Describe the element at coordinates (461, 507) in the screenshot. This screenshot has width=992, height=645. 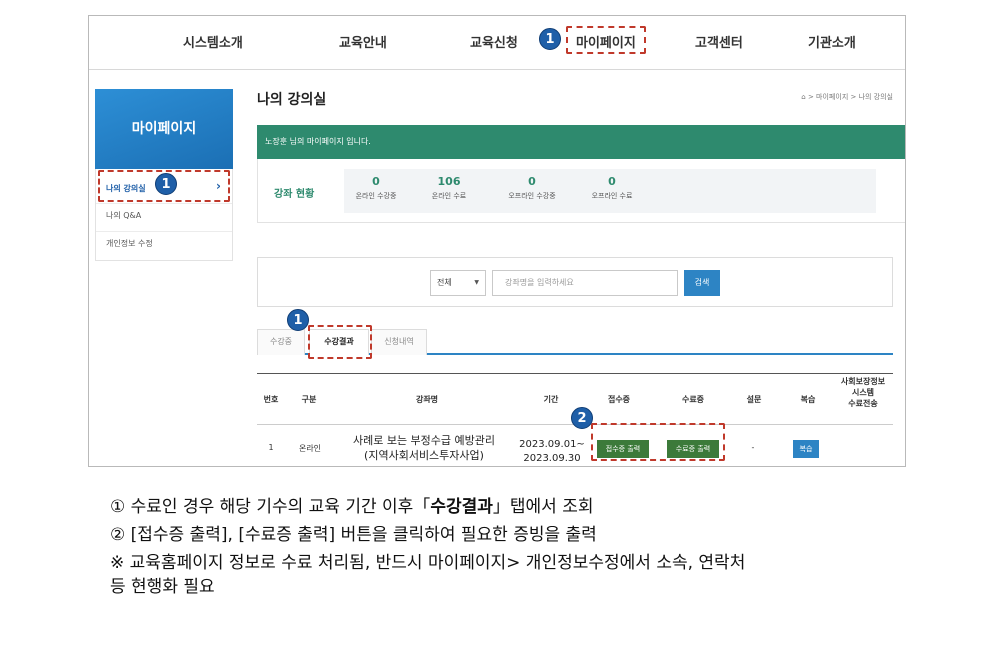
I see `note-1-bold: 수강결과` at that location.